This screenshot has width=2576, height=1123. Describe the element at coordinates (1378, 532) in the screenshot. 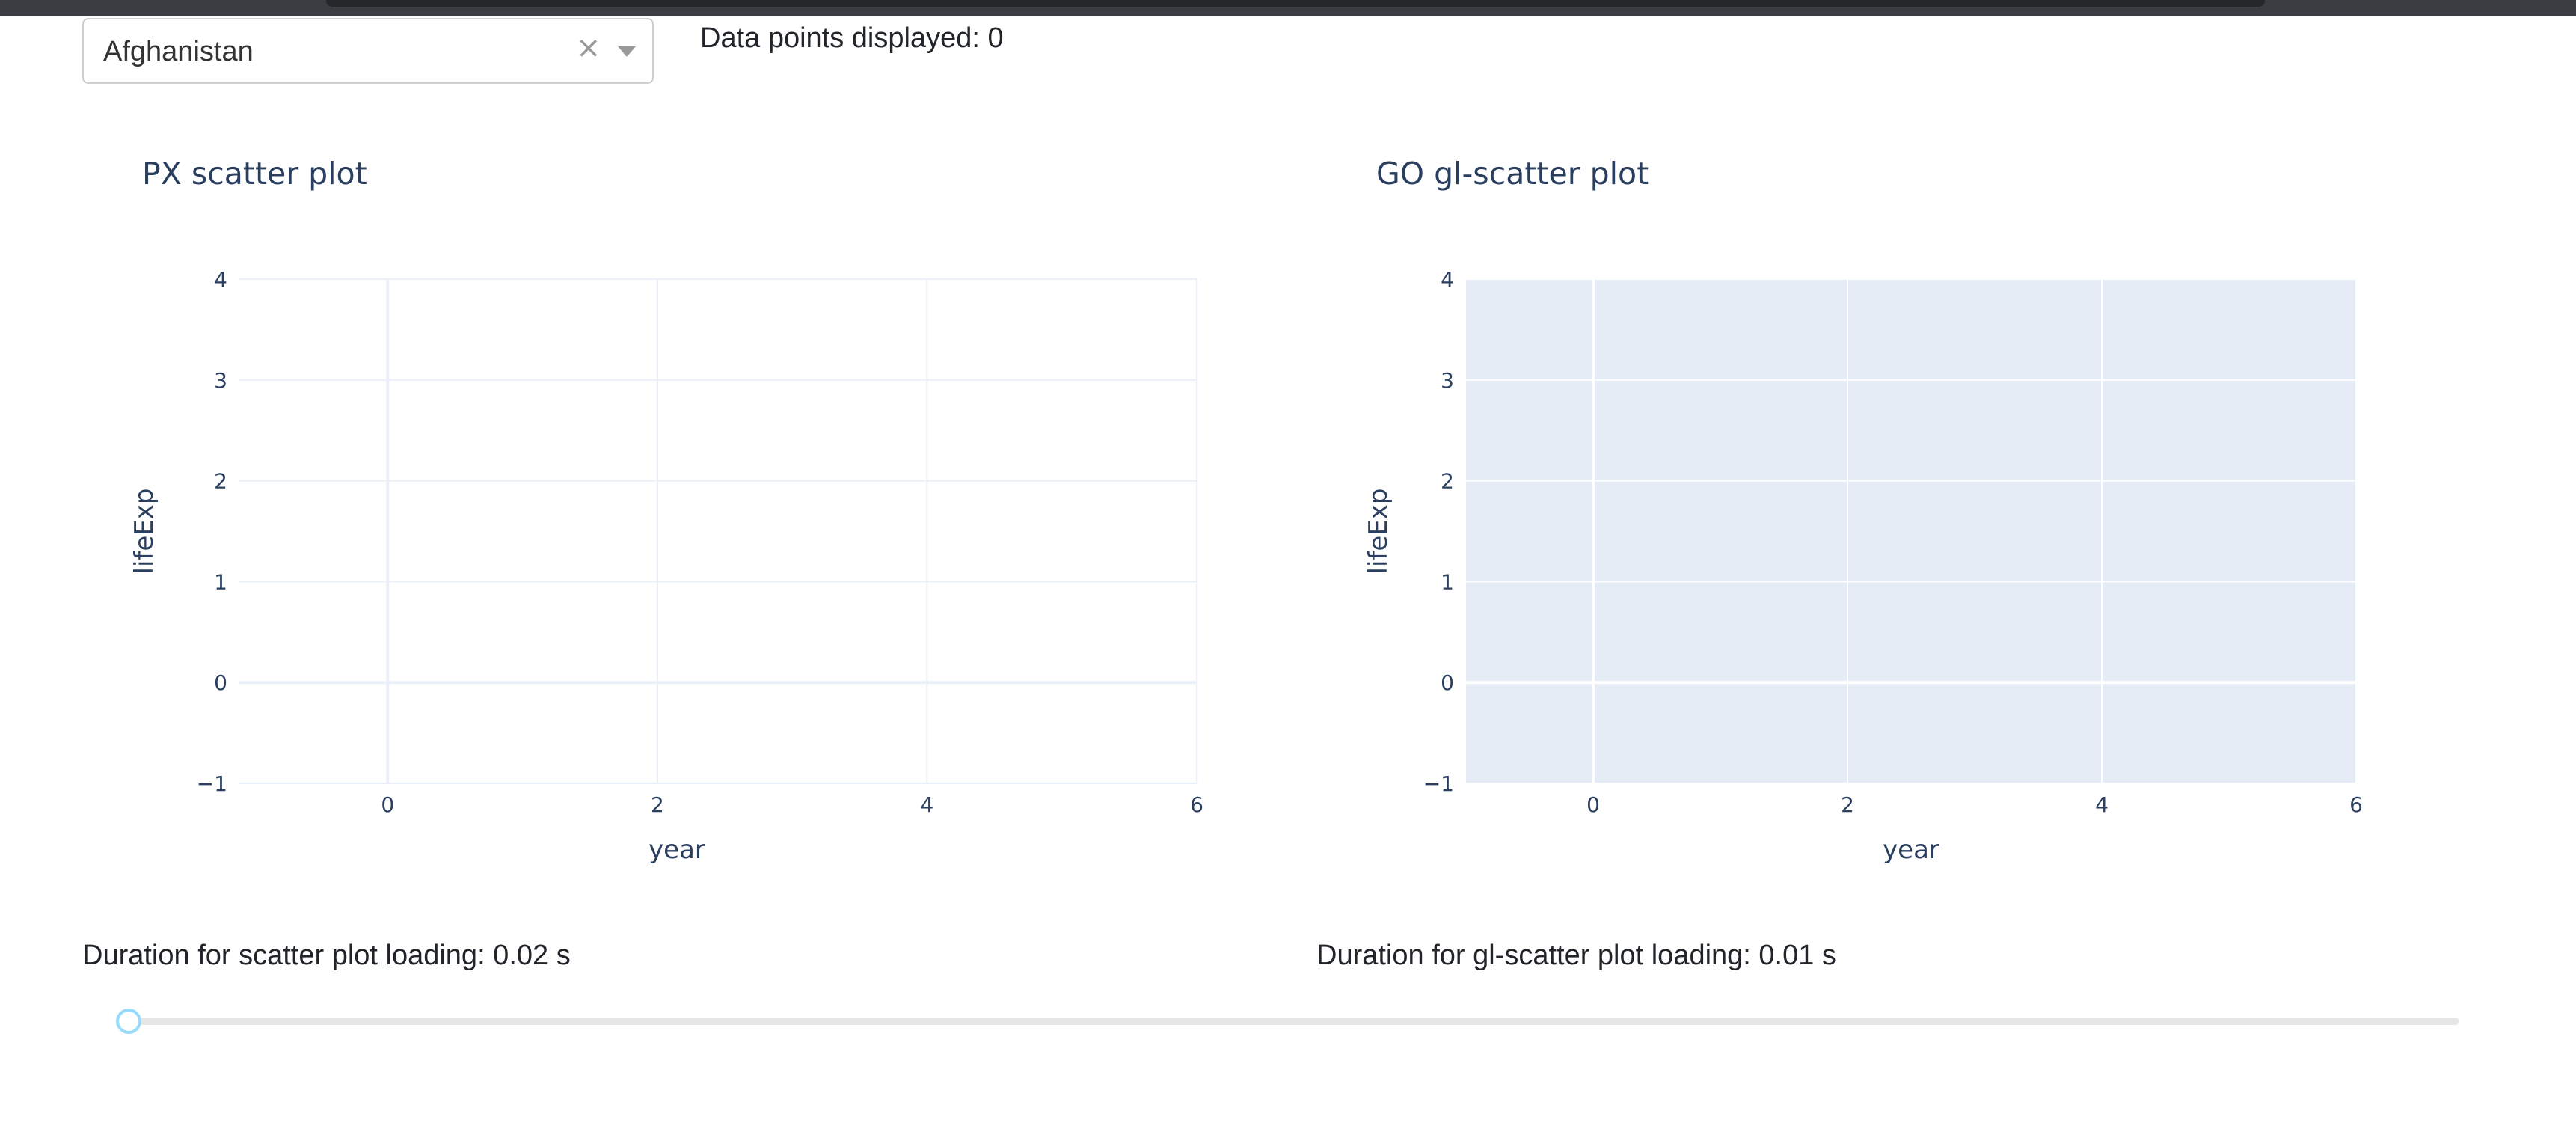

I see `go-y-axis-title: lifeExp` at that location.